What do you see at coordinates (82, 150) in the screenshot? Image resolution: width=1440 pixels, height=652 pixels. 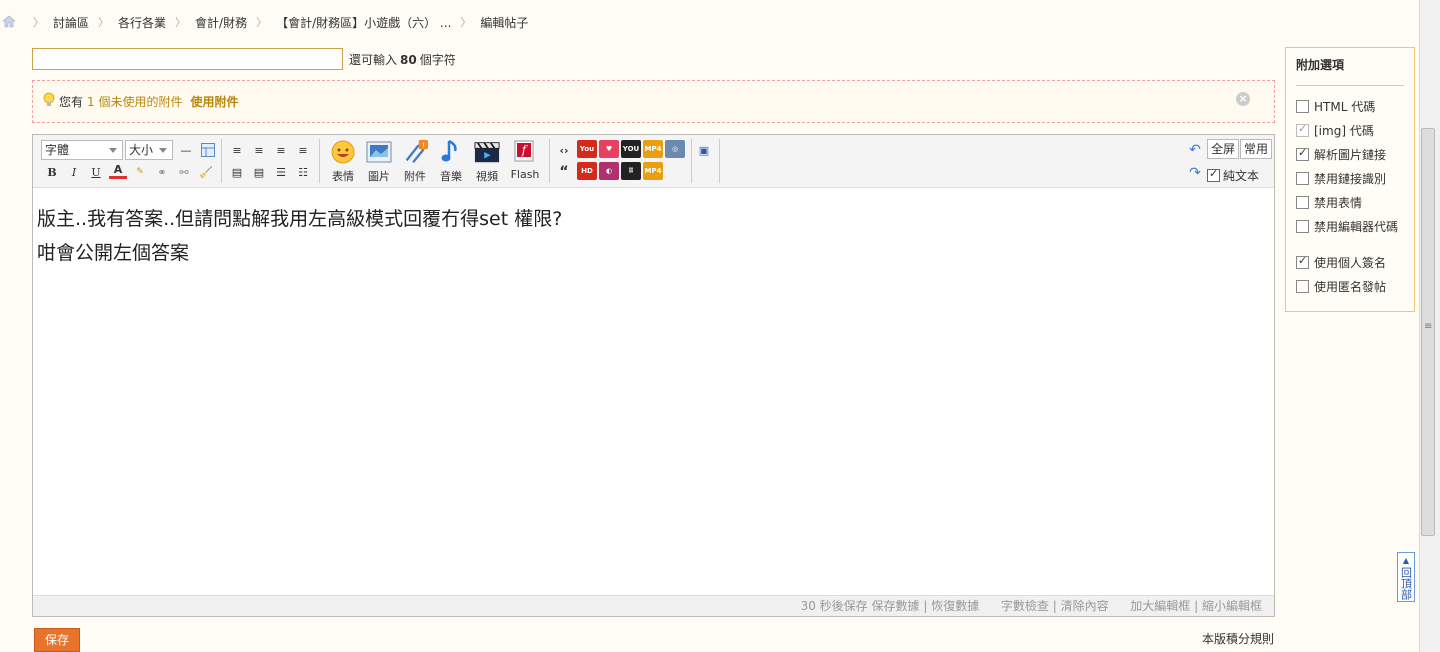 I see `font-select: 字體` at bounding box center [82, 150].